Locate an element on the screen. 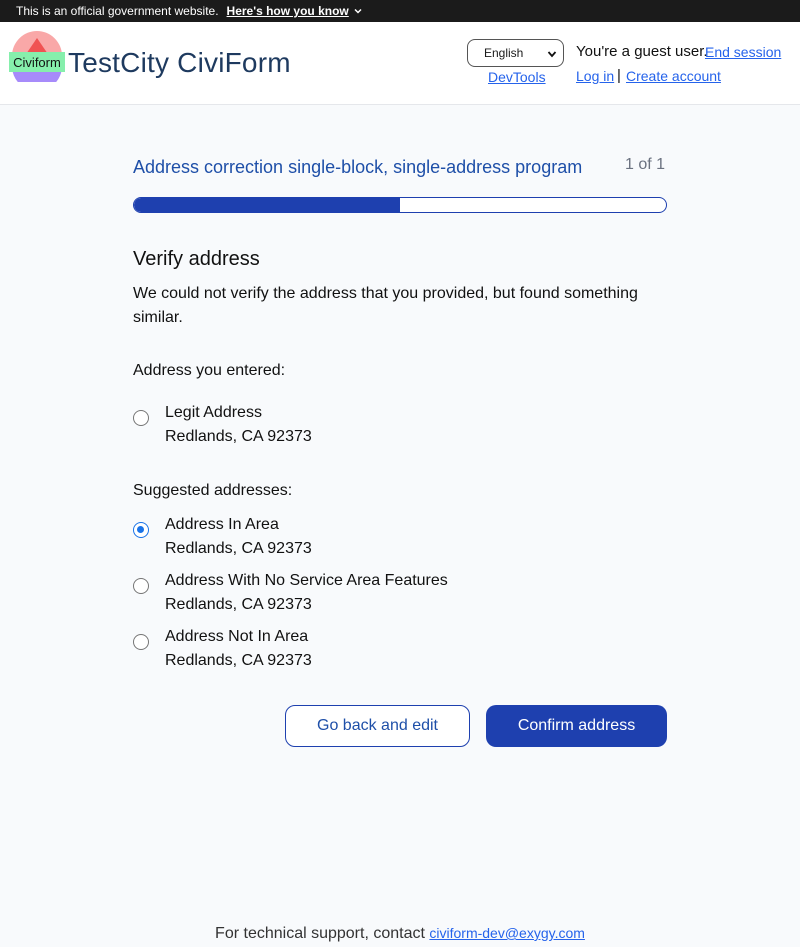 The width and height of the screenshot is (800, 947). entered-address-label: Address you entered: is located at coordinates (209, 370).